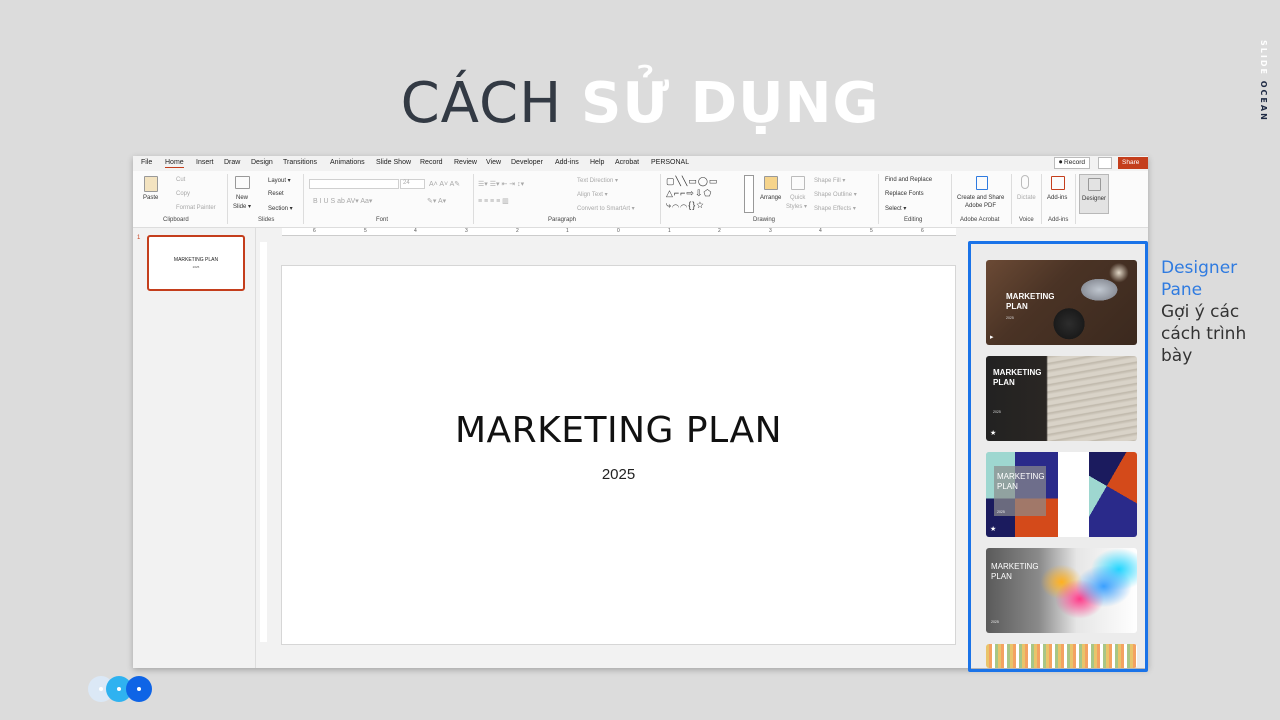 This screenshot has width=1280, height=720. What do you see at coordinates (904, 194) in the screenshot?
I see `replace-fonts-button: Replace Fonts` at bounding box center [904, 194].